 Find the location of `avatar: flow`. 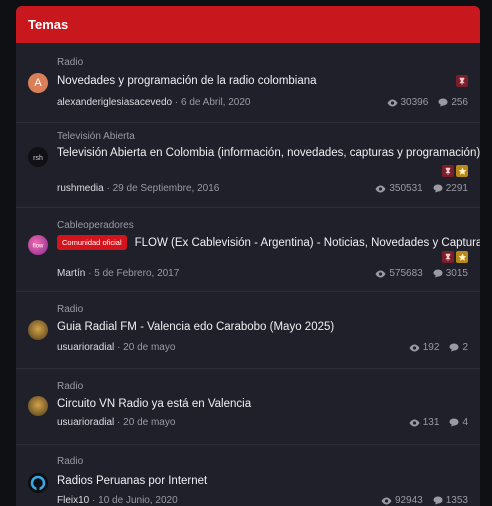

avatar: flow is located at coordinates (38, 245).